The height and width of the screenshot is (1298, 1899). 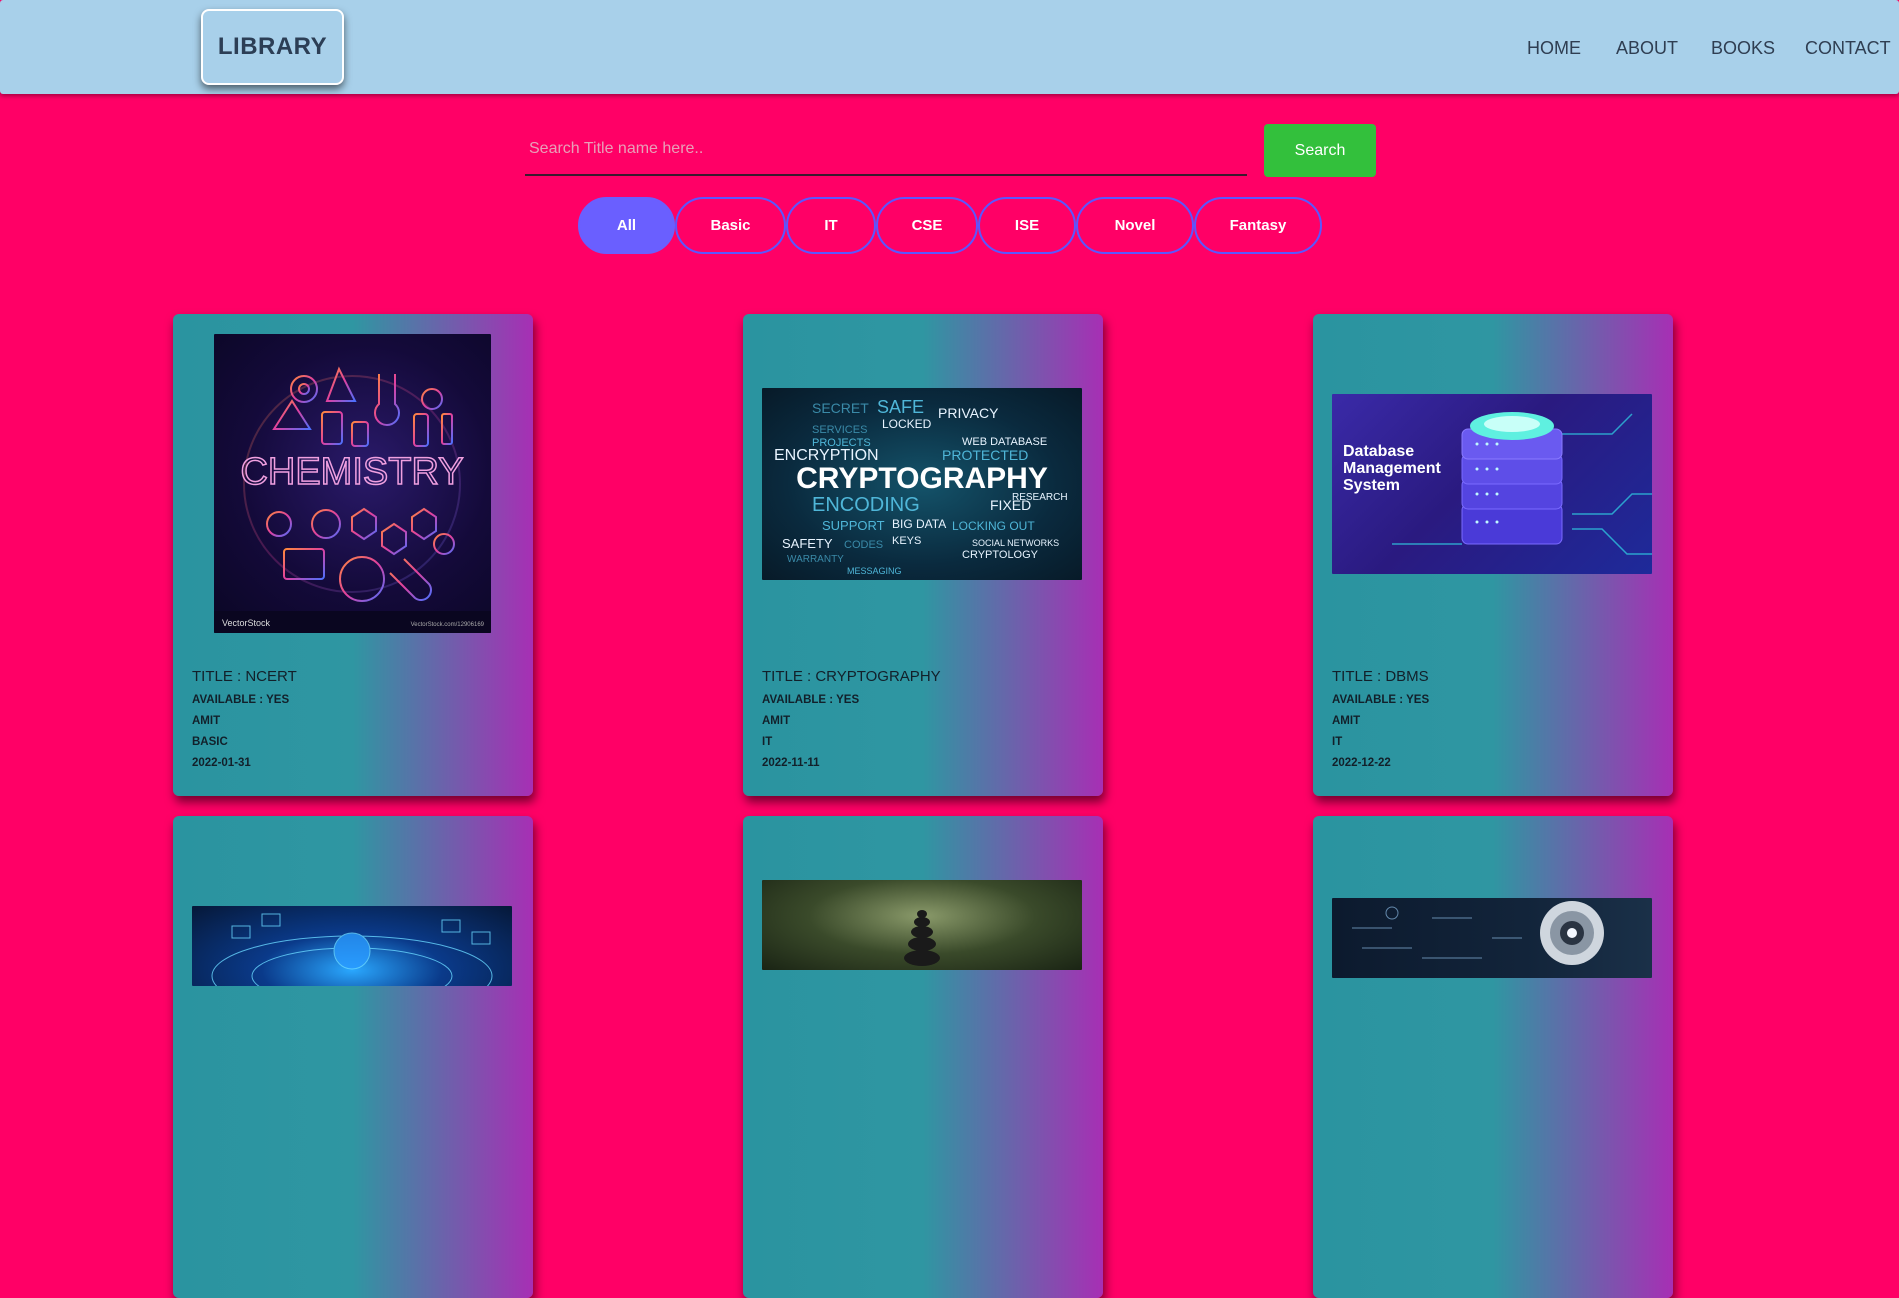 What do you see at coordinates (1379, 451) in the screenshot?
I see `dbms-cover-line: Database` at bounding box center [1379, 451].